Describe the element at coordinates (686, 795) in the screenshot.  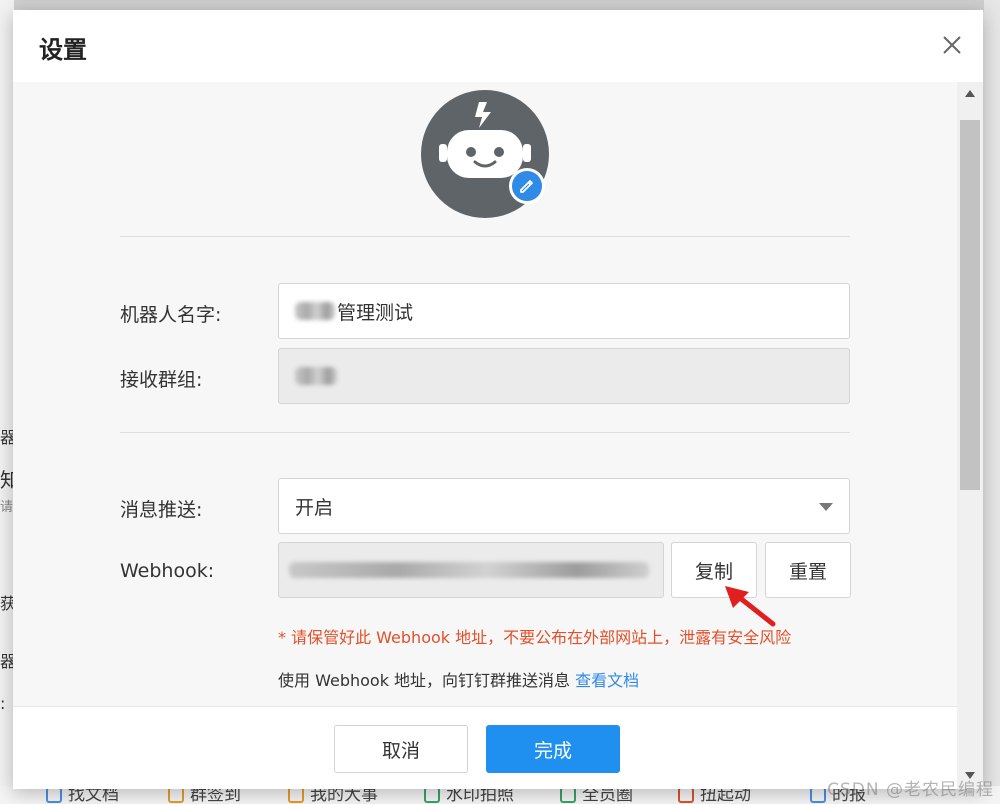
I see `start-icon` at that location.